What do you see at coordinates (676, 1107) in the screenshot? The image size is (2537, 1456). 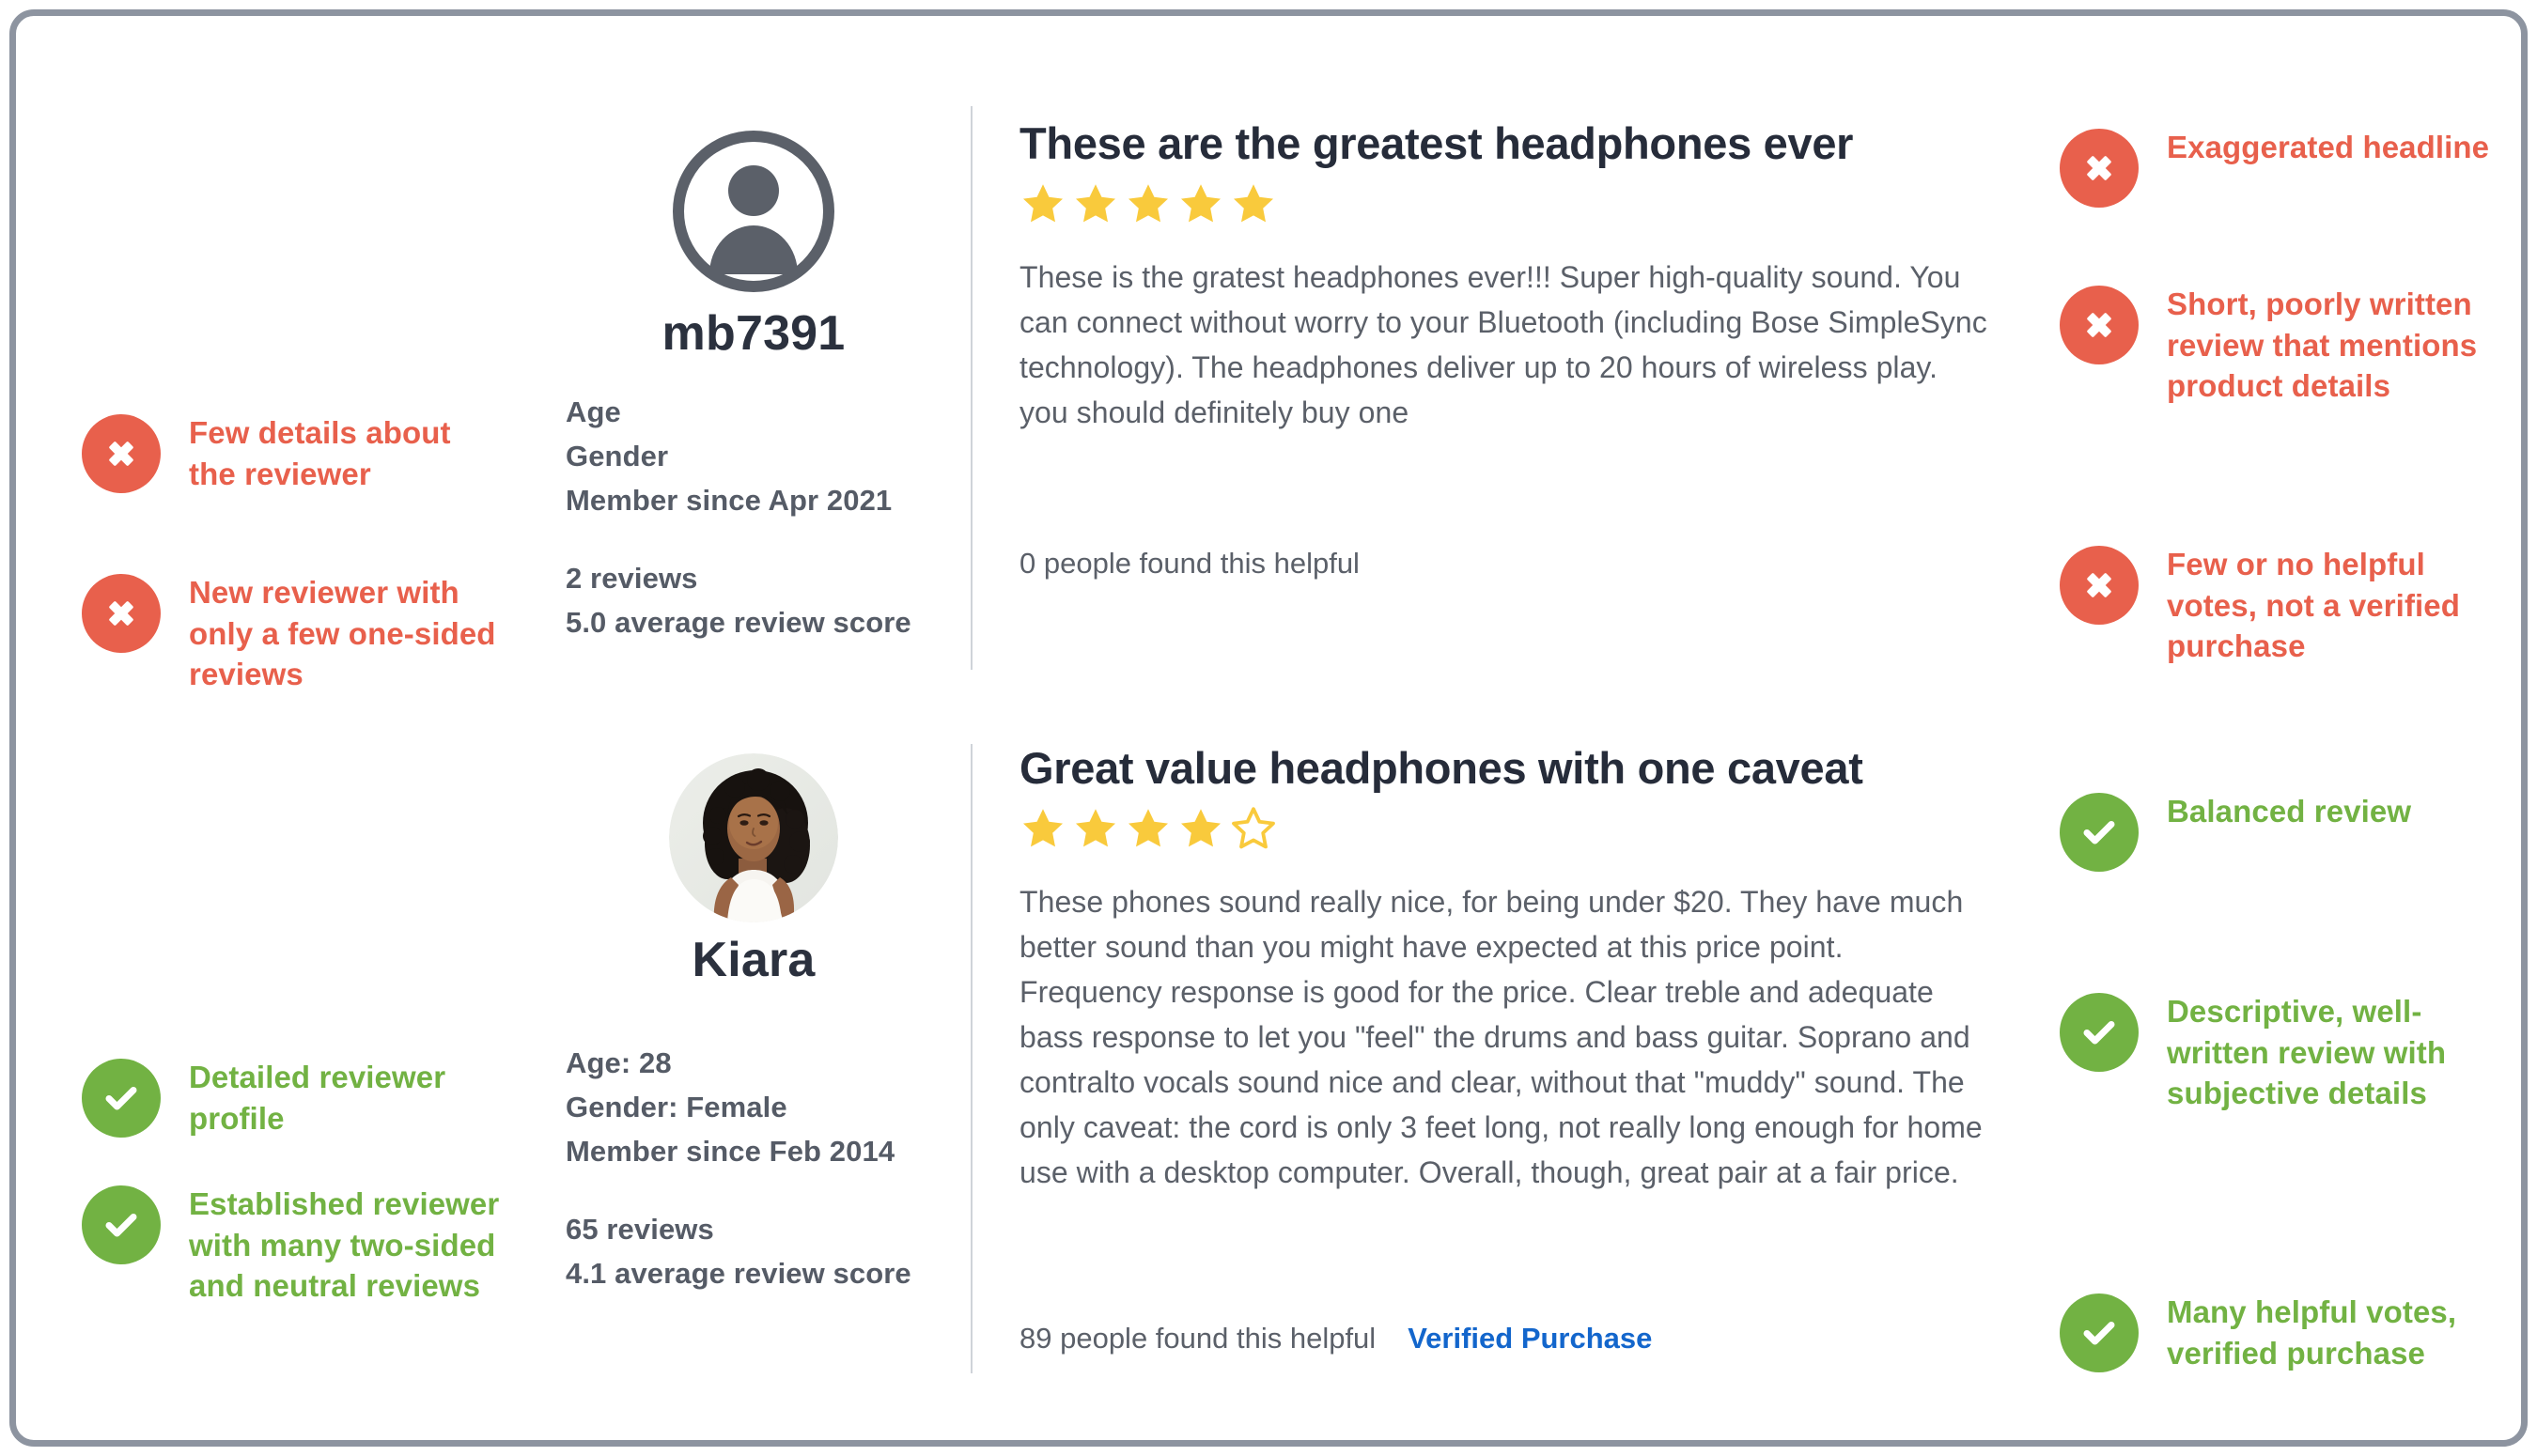 I see `reviewer-gender: Gender: Female` at bounding box center [676, 1107].